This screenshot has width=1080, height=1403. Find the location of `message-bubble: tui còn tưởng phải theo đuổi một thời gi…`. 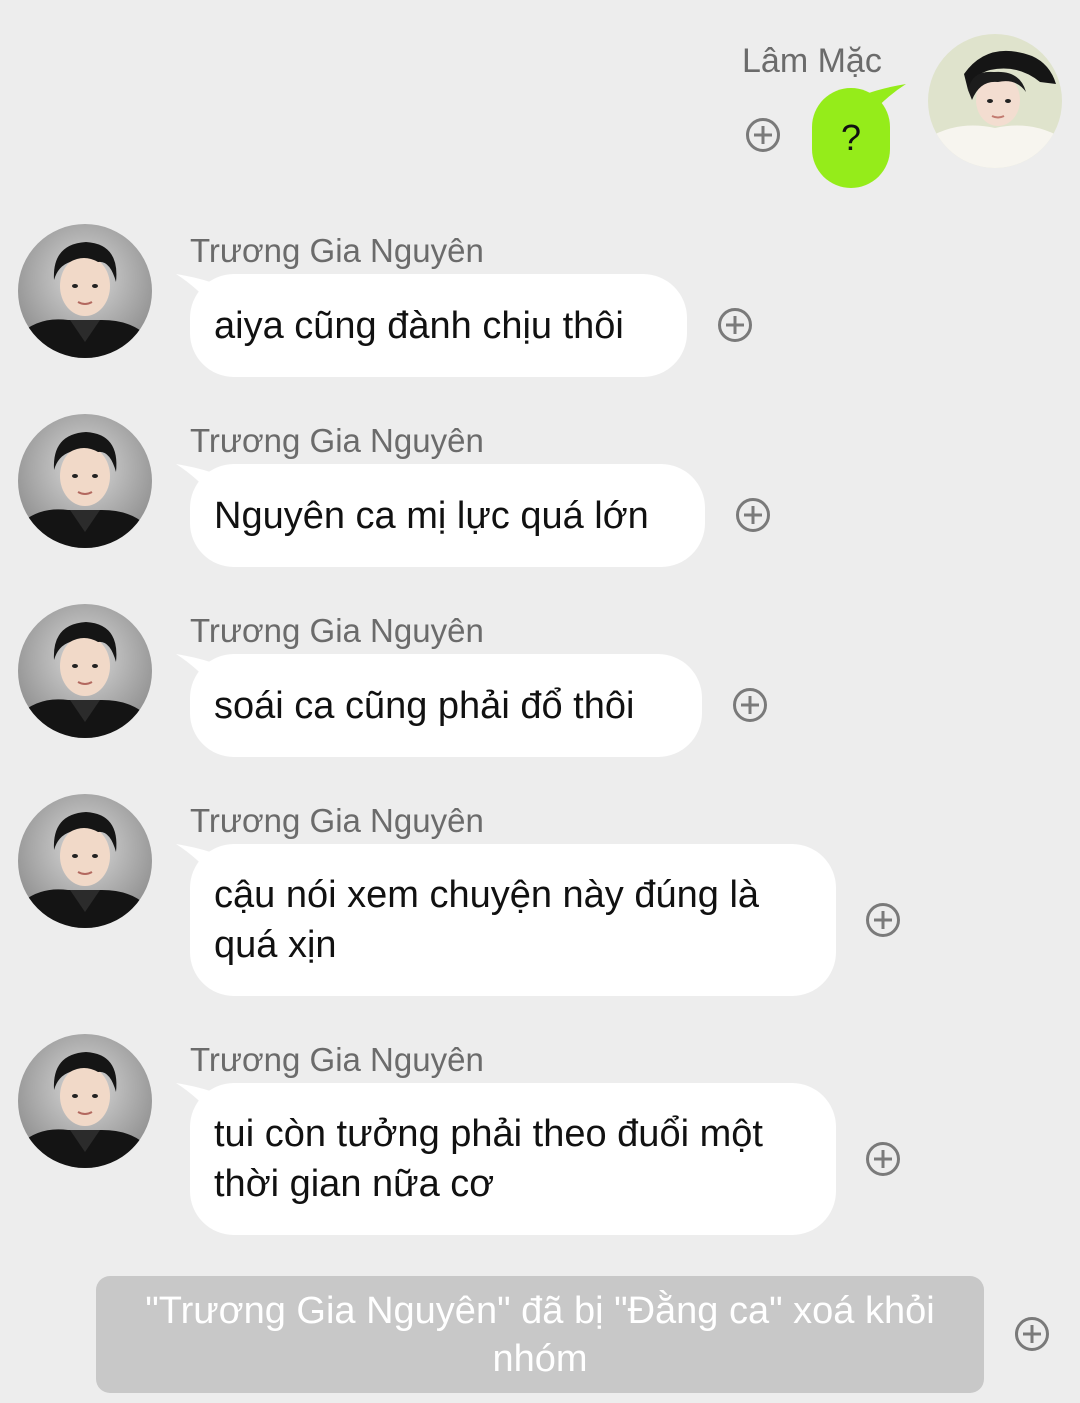

message-bubble: tui còn tưởng phải theo đuổi một thời gi… is located at coordinates (513, 1159).